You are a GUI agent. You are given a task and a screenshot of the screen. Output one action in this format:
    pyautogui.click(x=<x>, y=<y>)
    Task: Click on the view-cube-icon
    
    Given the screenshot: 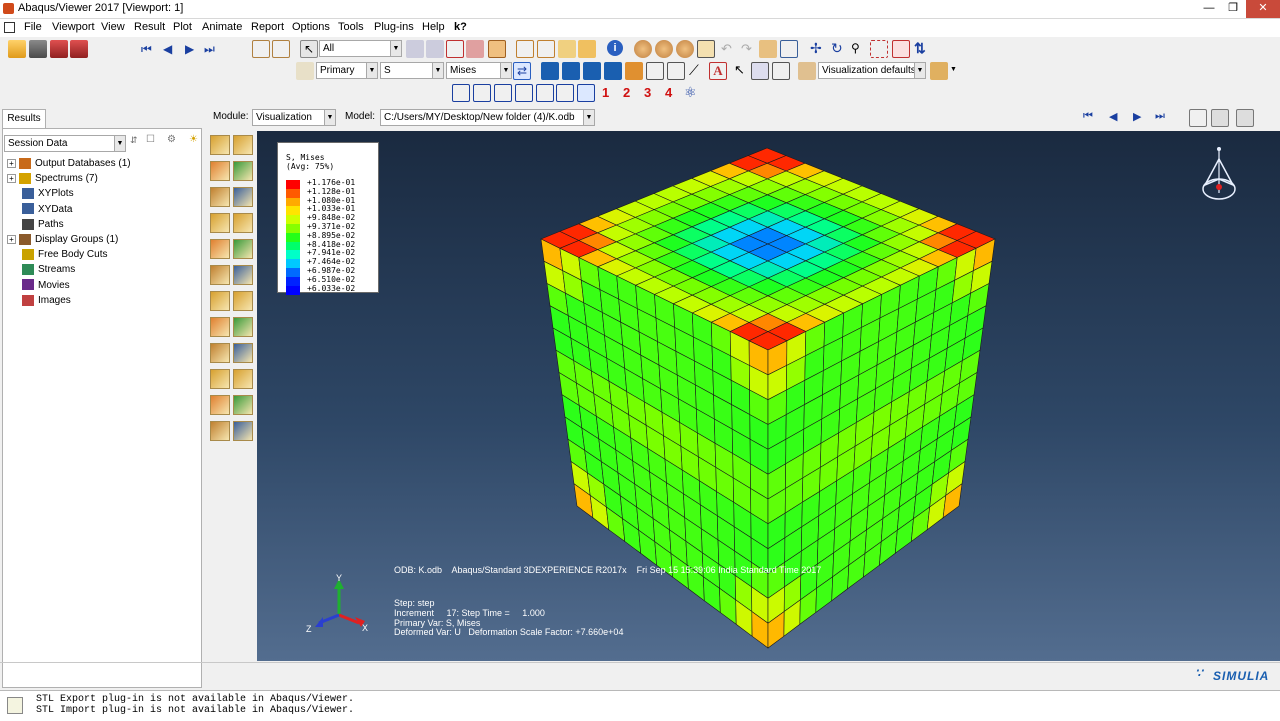 What is the action you would take?
    pyautogui.click(x=939, y=71)
    